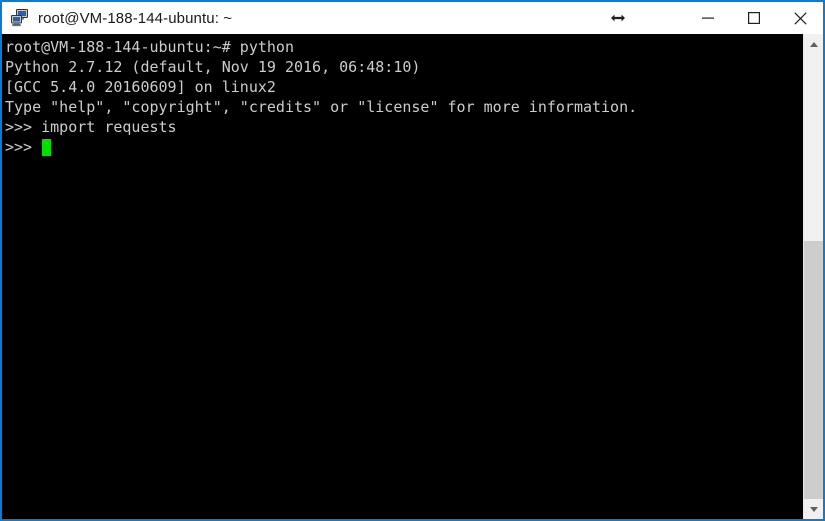 This screenshot has height=521, width=825. I want to click on vertical-scrollbar, so click(813, 276).